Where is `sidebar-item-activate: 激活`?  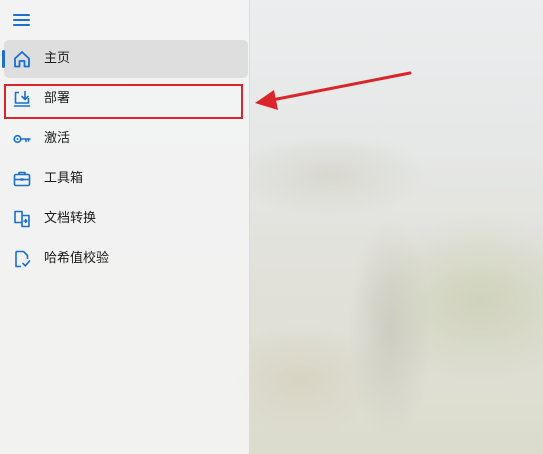 sidebar-item-activate: 激活 is located at coordinates (126, 139).